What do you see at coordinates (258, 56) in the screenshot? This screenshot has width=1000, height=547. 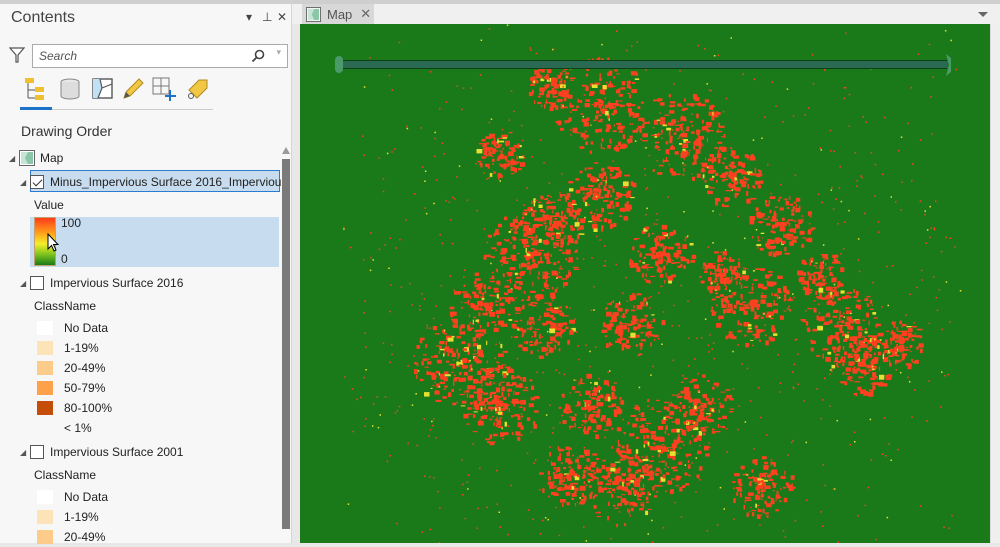 I see `search-icon` at bounding box center [258, 56].